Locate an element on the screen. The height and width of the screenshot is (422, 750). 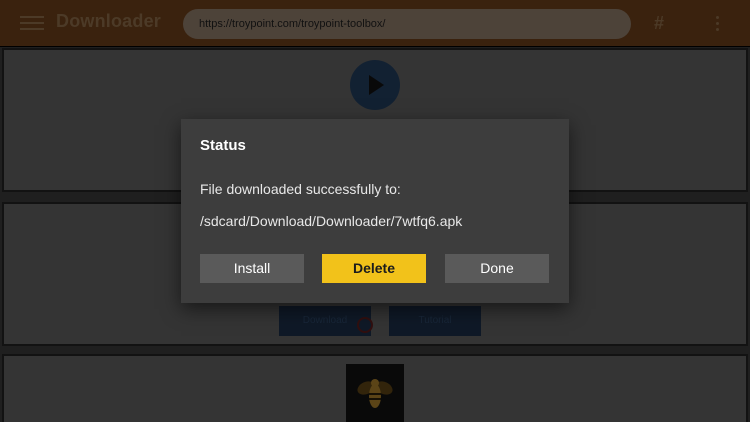
done-button: Done is located at coordinates (497, 268).